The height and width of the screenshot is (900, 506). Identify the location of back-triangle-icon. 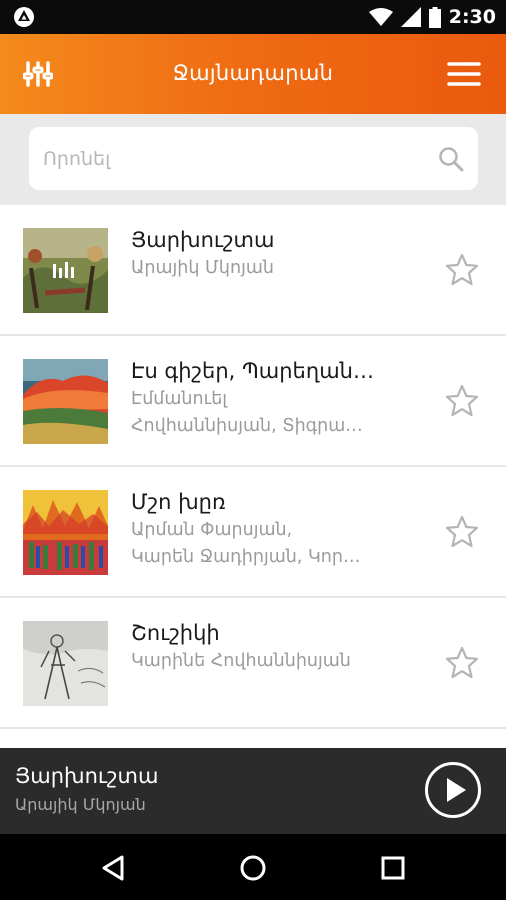
(113, 868).